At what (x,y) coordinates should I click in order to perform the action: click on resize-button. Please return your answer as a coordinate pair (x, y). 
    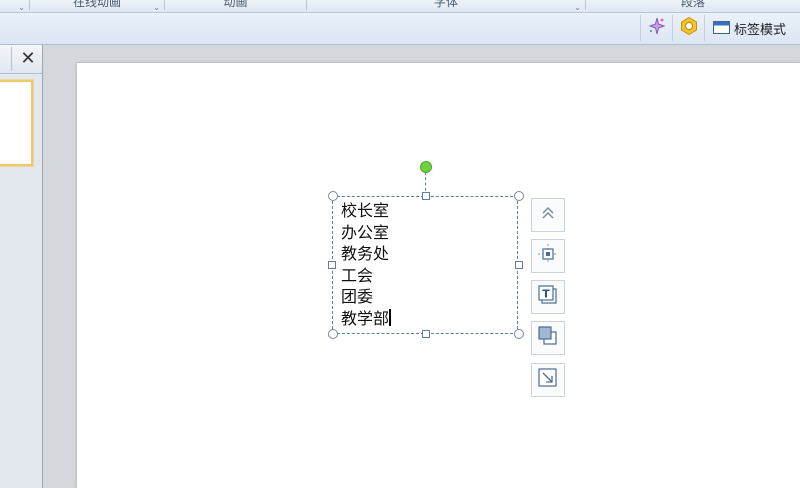
    Looking at the image, I should click on (548, 380).